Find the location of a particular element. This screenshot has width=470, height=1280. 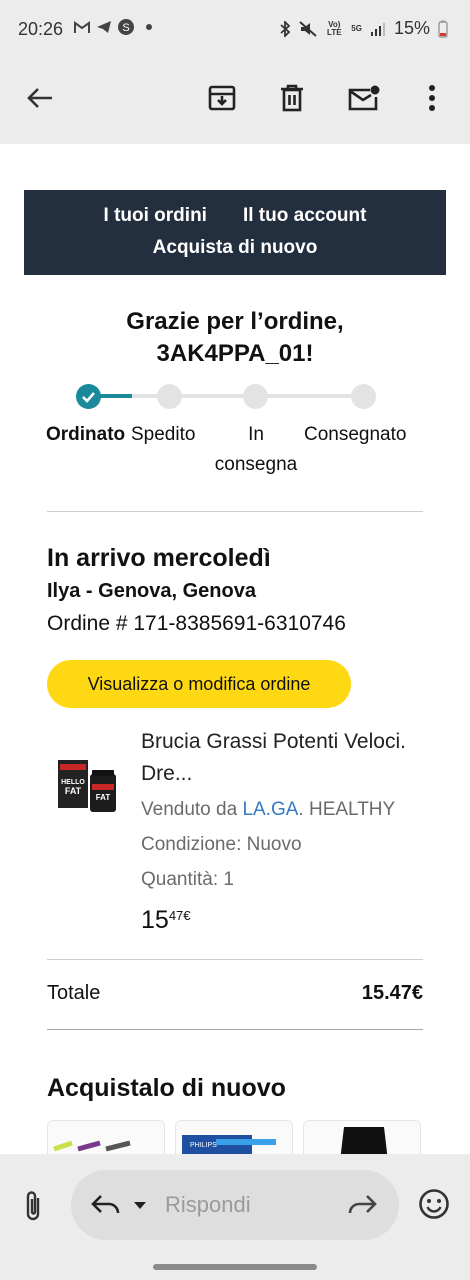

back-button is located at coordinates (40, 98).